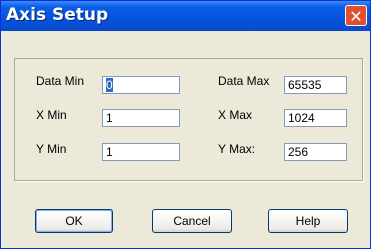 The image size is (371, 249). Describe the element at coordinates (315, 85) in the screenshot. I see `data-max-input: 65535` at that location.